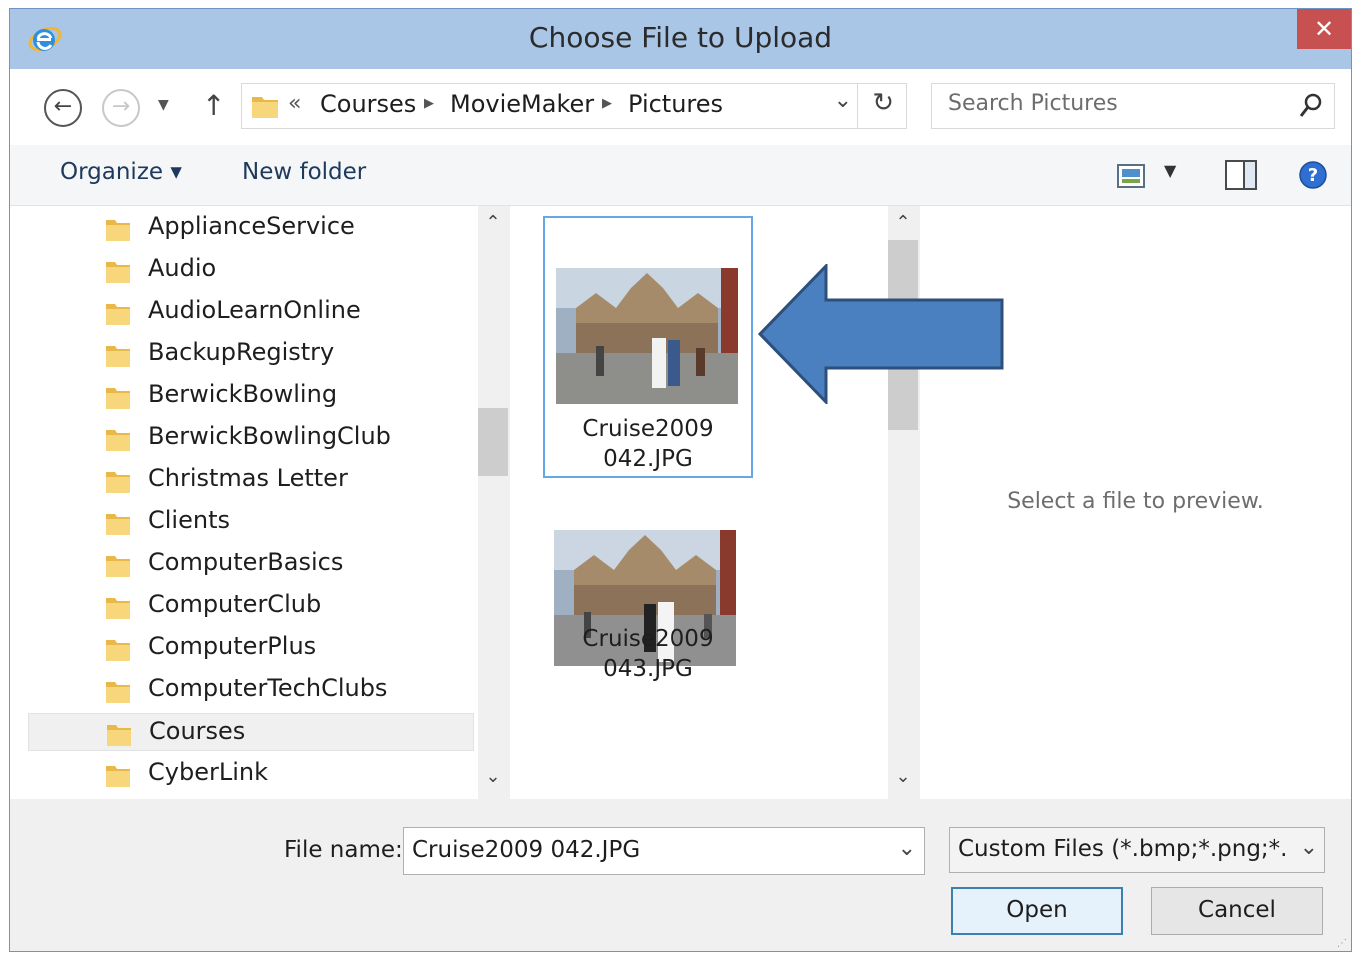 This screenshot has width=1352, height=955. What do you see at coordinates (368, 104) in the screenshot?
I see `breadcrumb-courses: Courses` at bounding box center [368, 104].